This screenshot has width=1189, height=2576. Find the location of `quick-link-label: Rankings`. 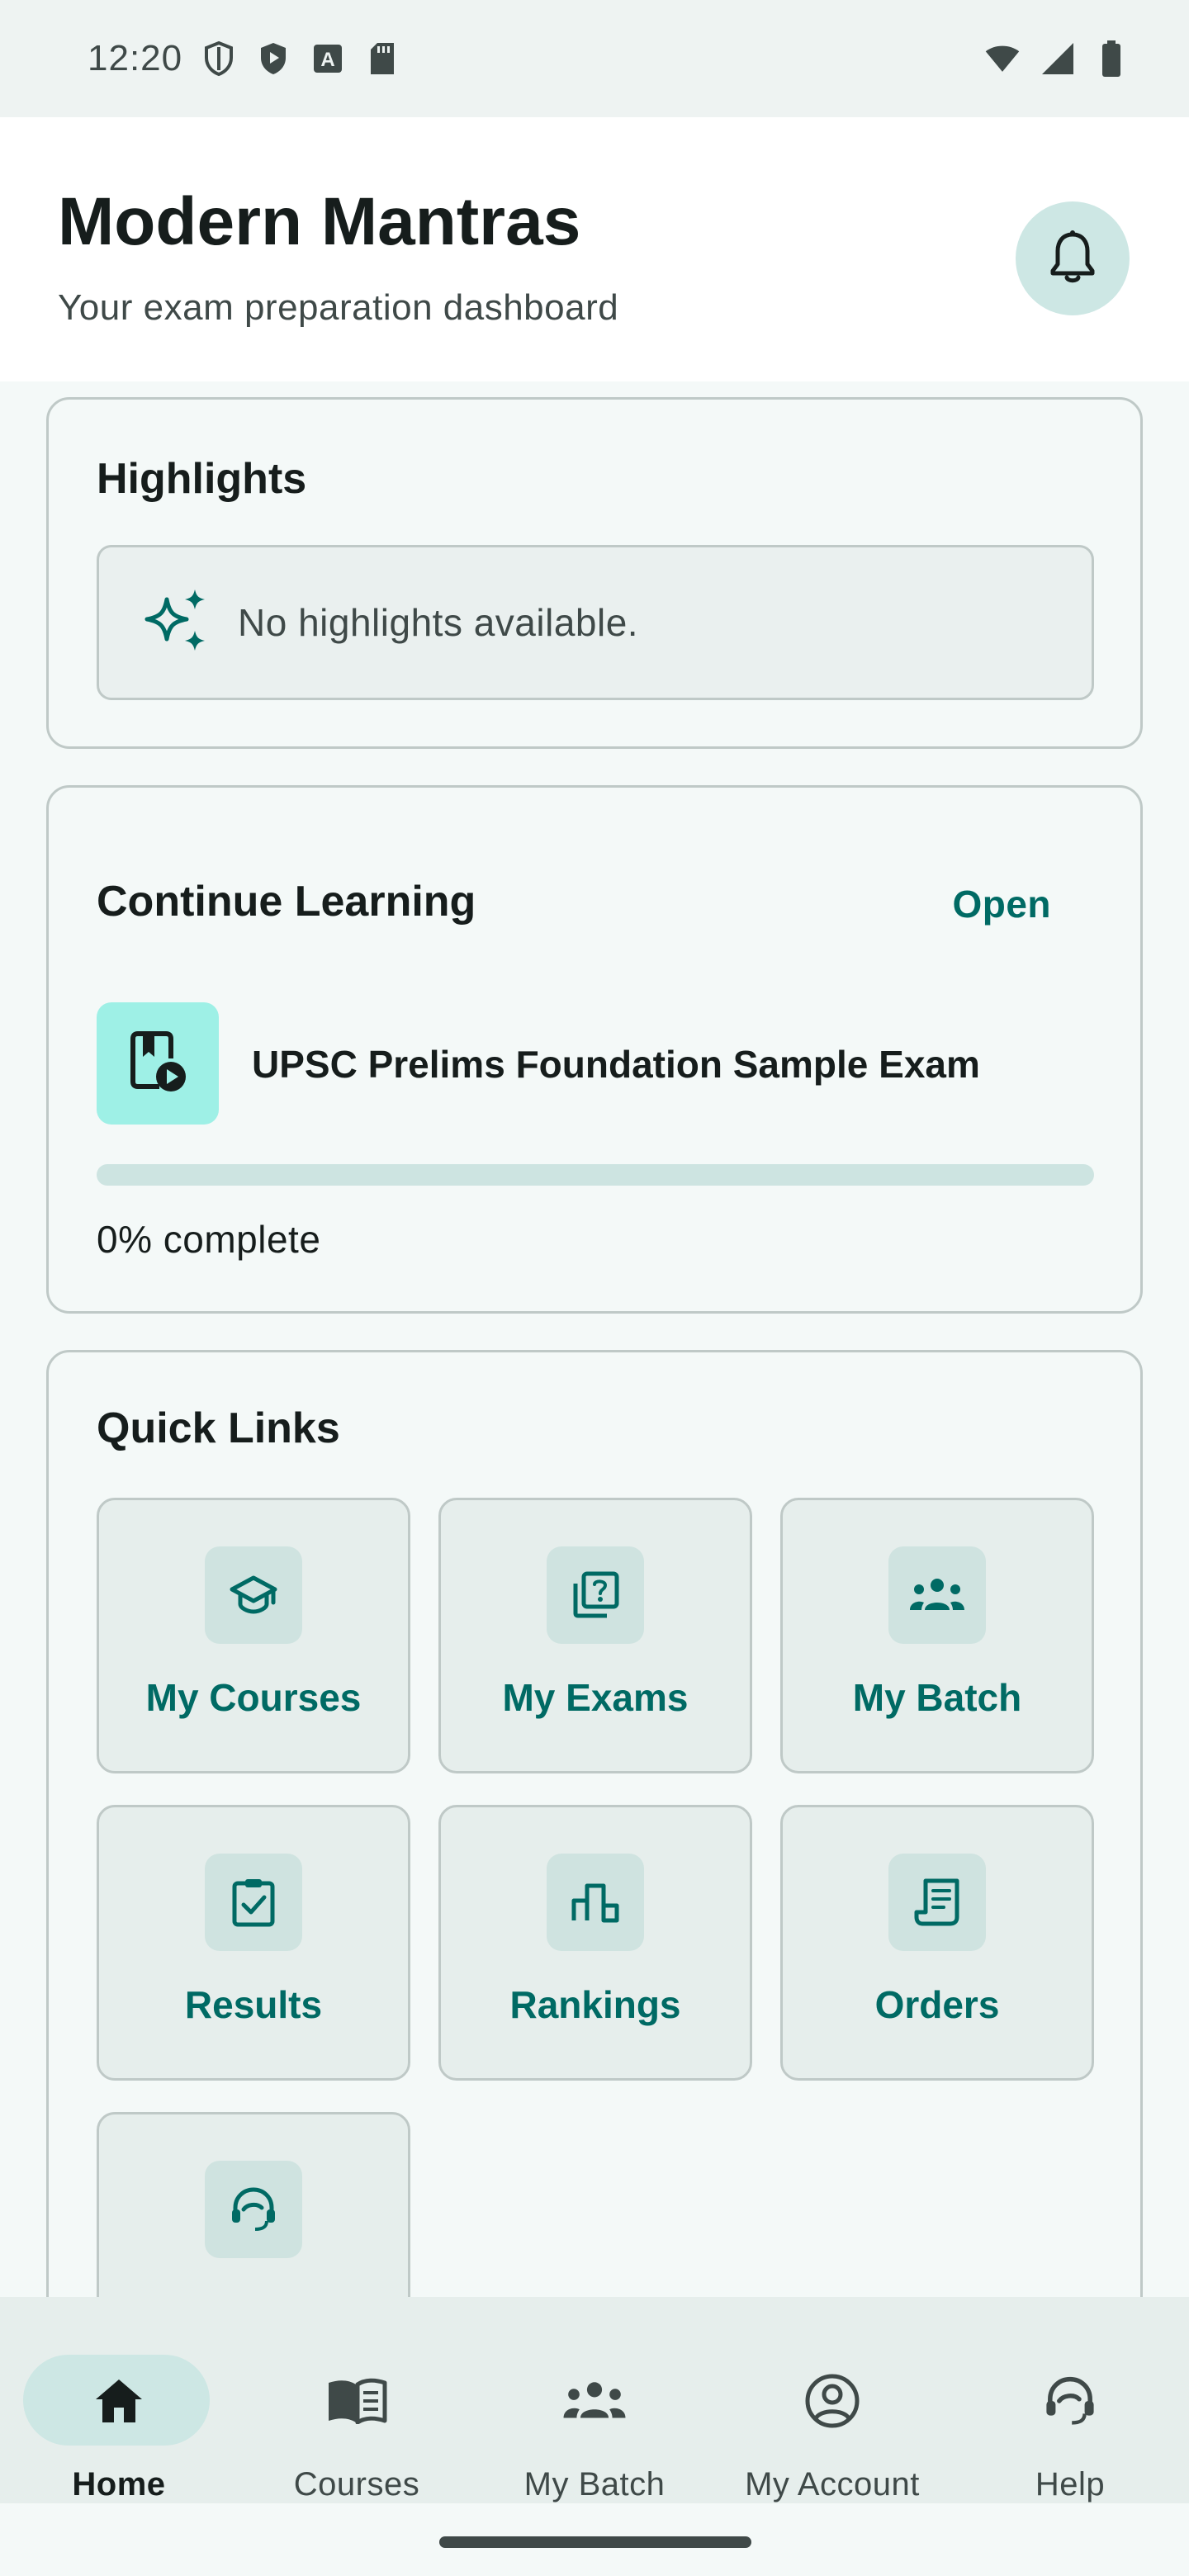

quick-link-label: Rankings is located at coordinates (595, 2004).